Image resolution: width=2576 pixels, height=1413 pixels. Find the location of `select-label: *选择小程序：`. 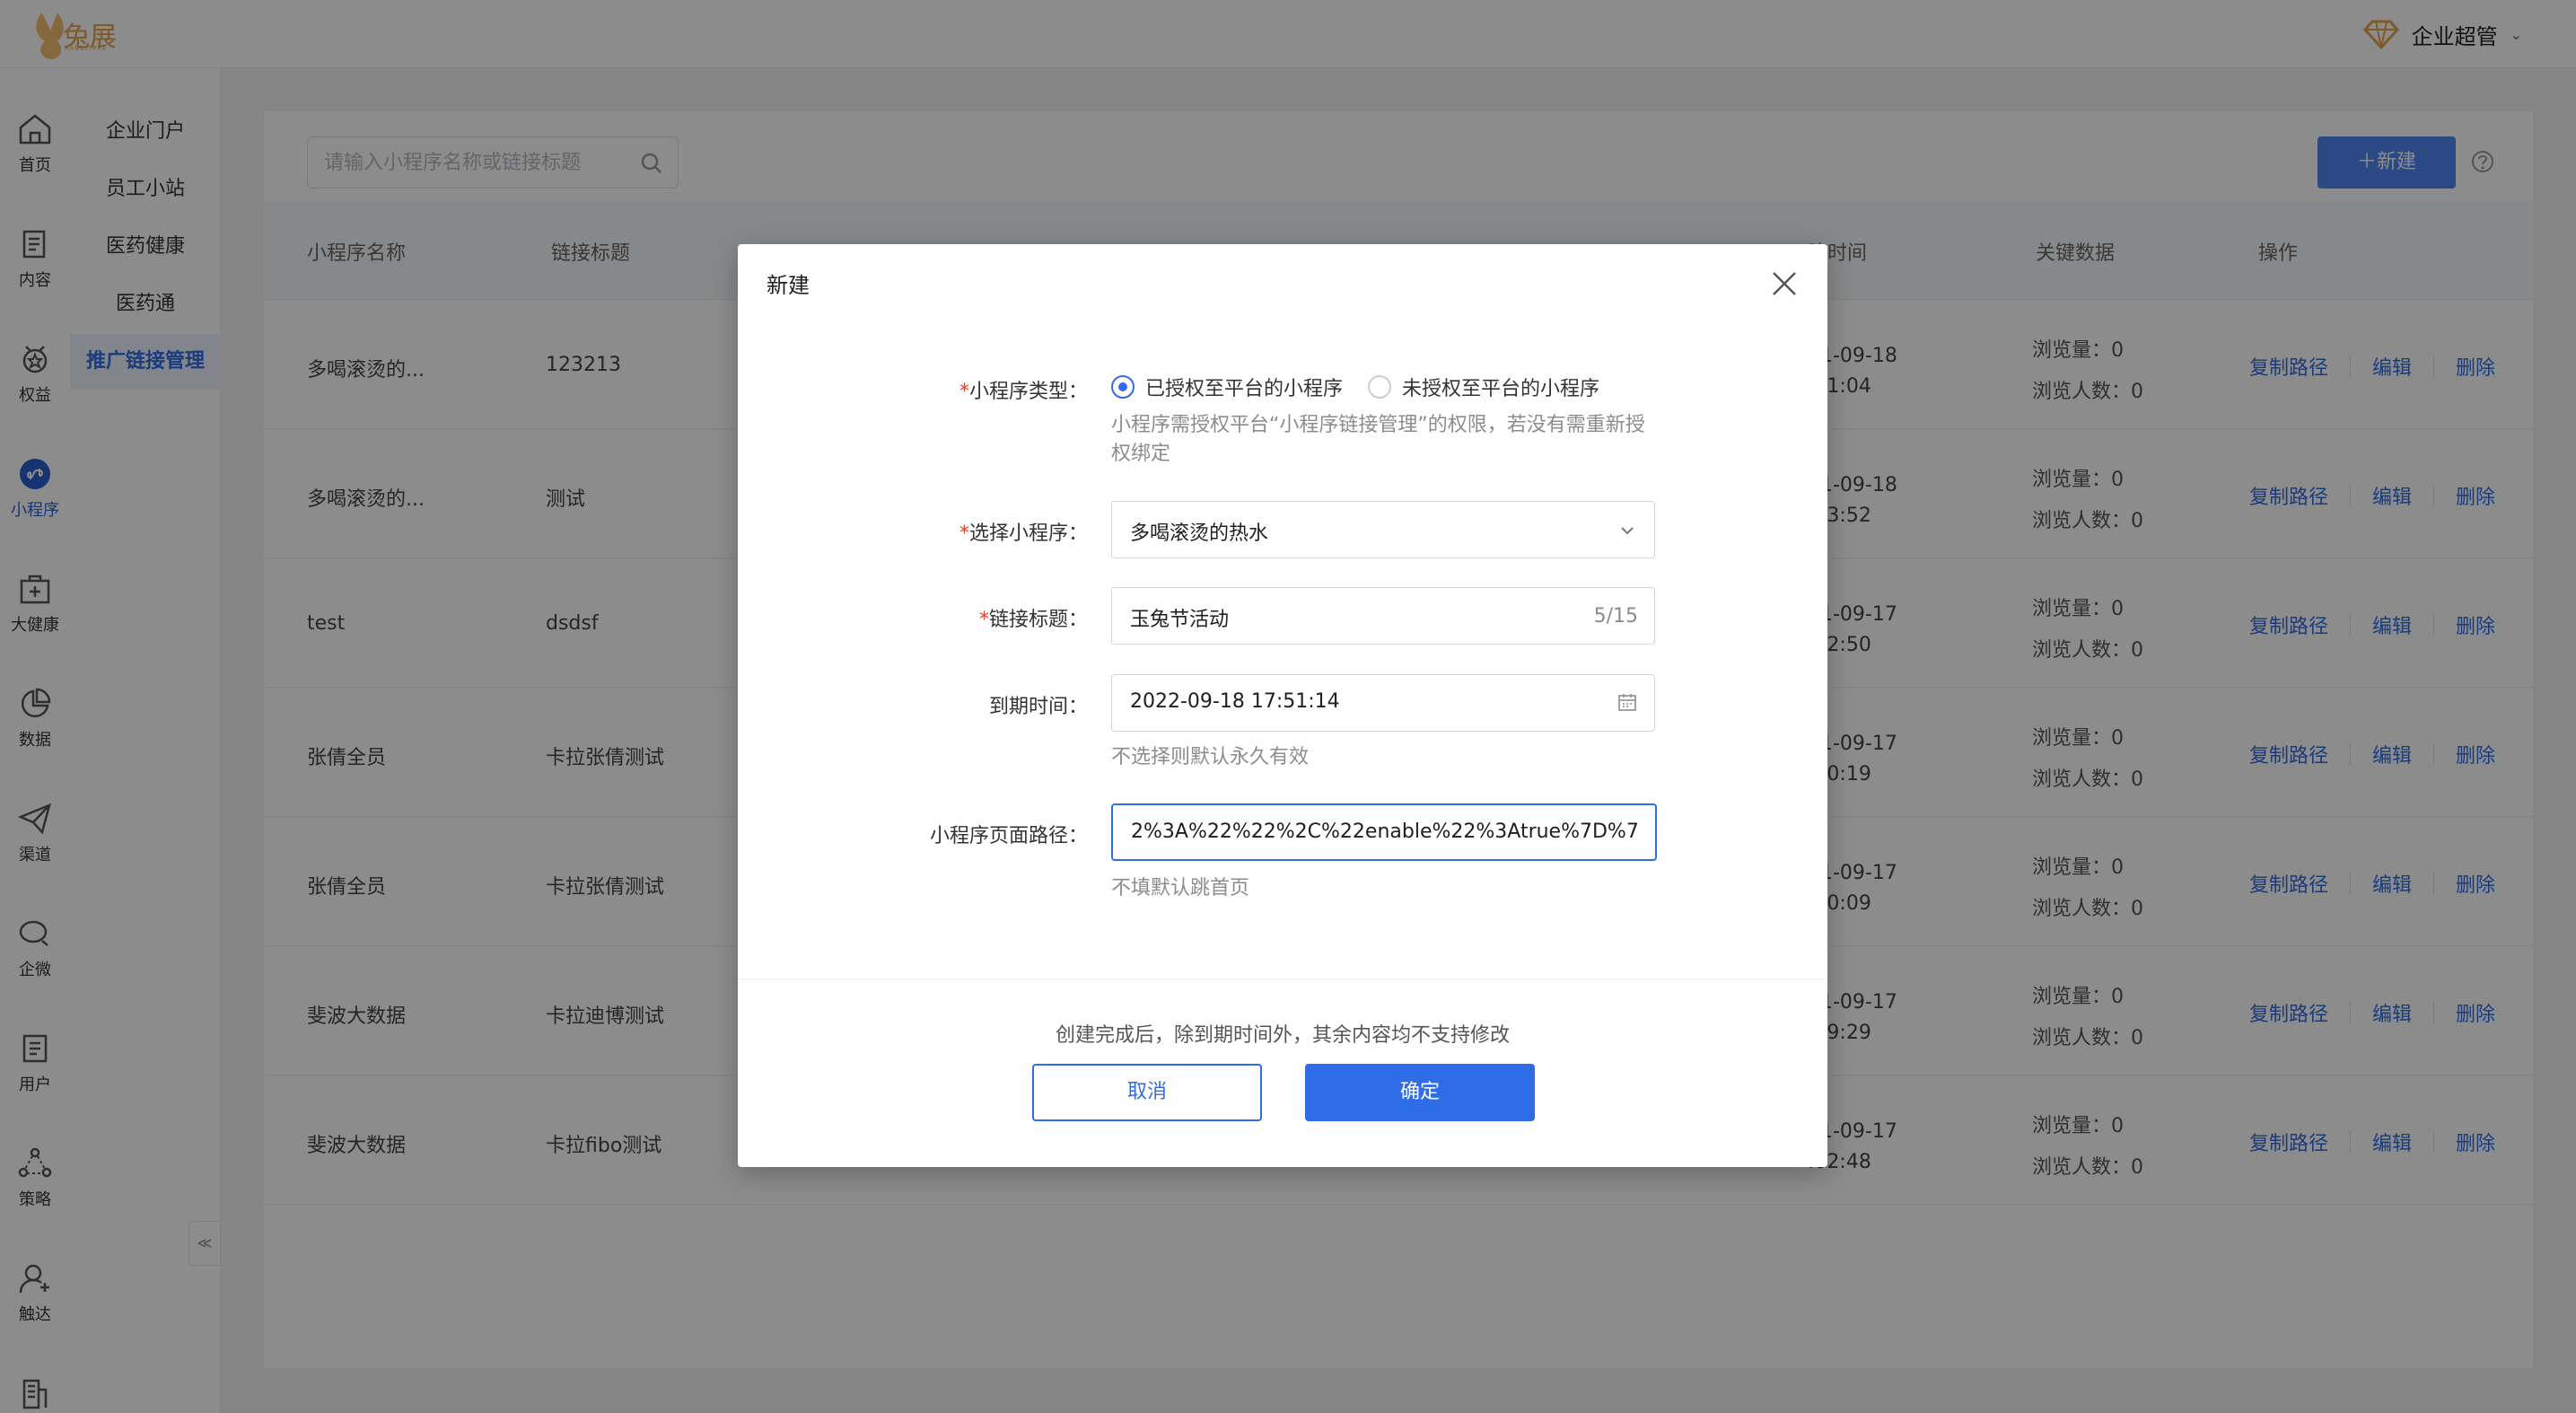

select-label: *选择小程序： is located at coordinates (1023, 533).